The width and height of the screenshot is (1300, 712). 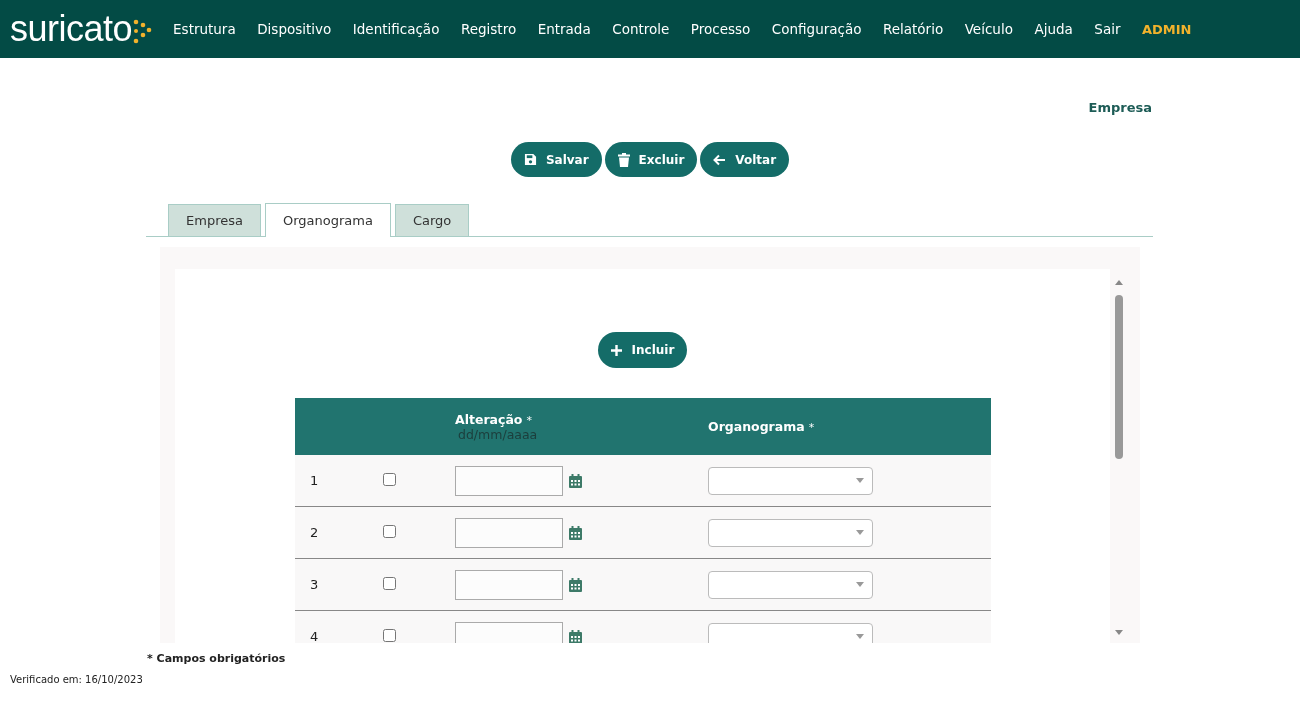 I want to click on nav-link: Relatório, so click(x=913, y=29).